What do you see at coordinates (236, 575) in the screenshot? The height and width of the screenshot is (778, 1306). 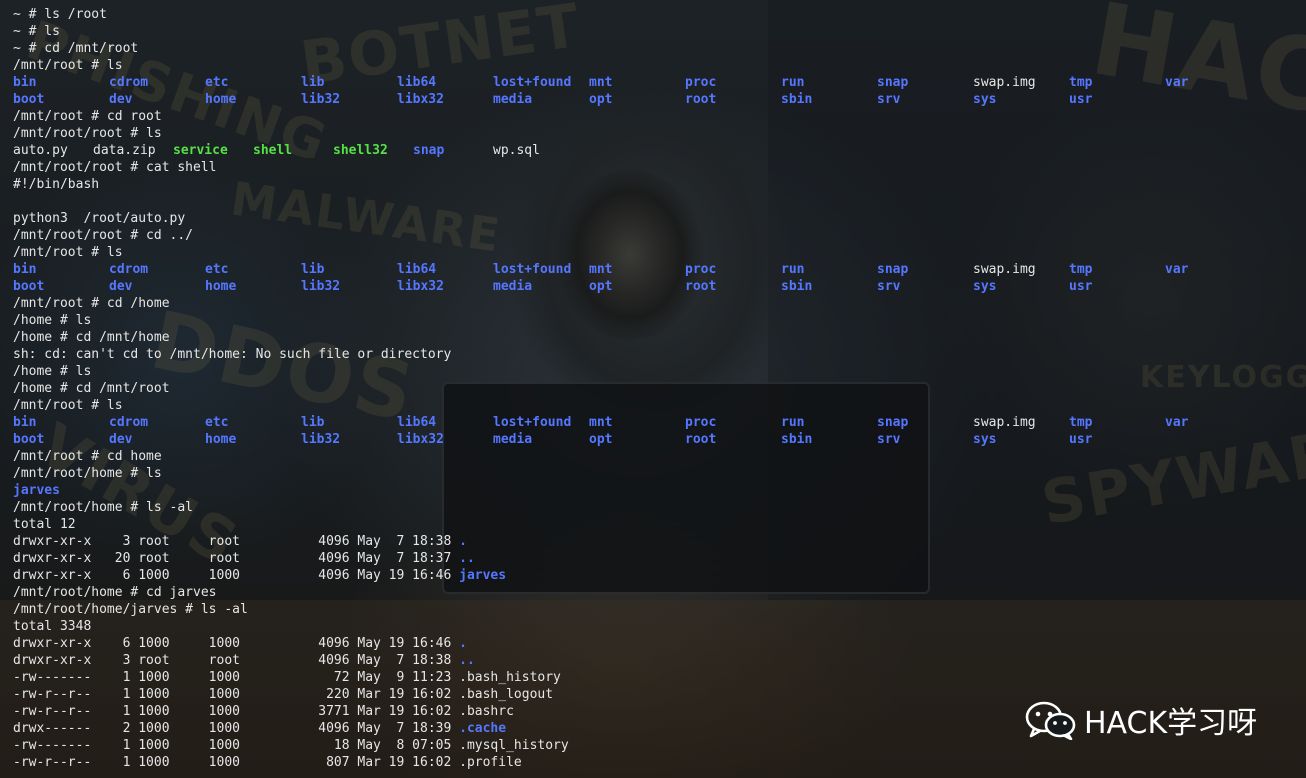 I see `ls-long-meta: drwxr-xr-x 6 1000 1000 4096 May 19 16:46` at bounding box center [236, 575].